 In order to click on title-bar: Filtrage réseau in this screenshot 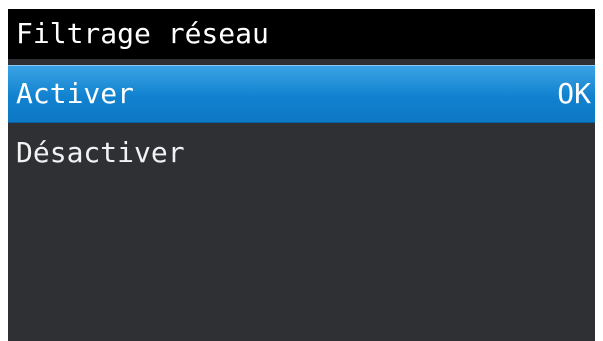, I will do `click(301, 34)`.